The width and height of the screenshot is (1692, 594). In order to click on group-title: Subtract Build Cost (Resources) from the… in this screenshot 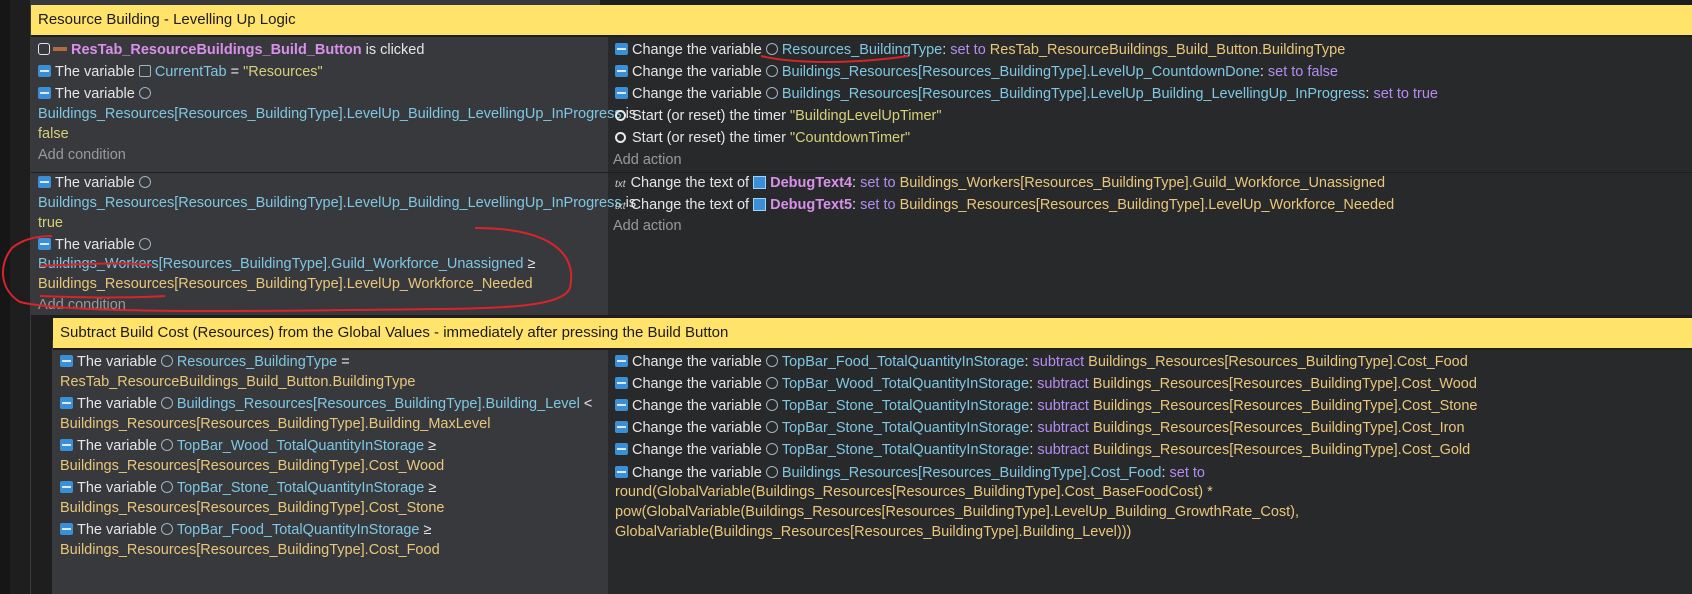, I will do `click(394, 332)`.